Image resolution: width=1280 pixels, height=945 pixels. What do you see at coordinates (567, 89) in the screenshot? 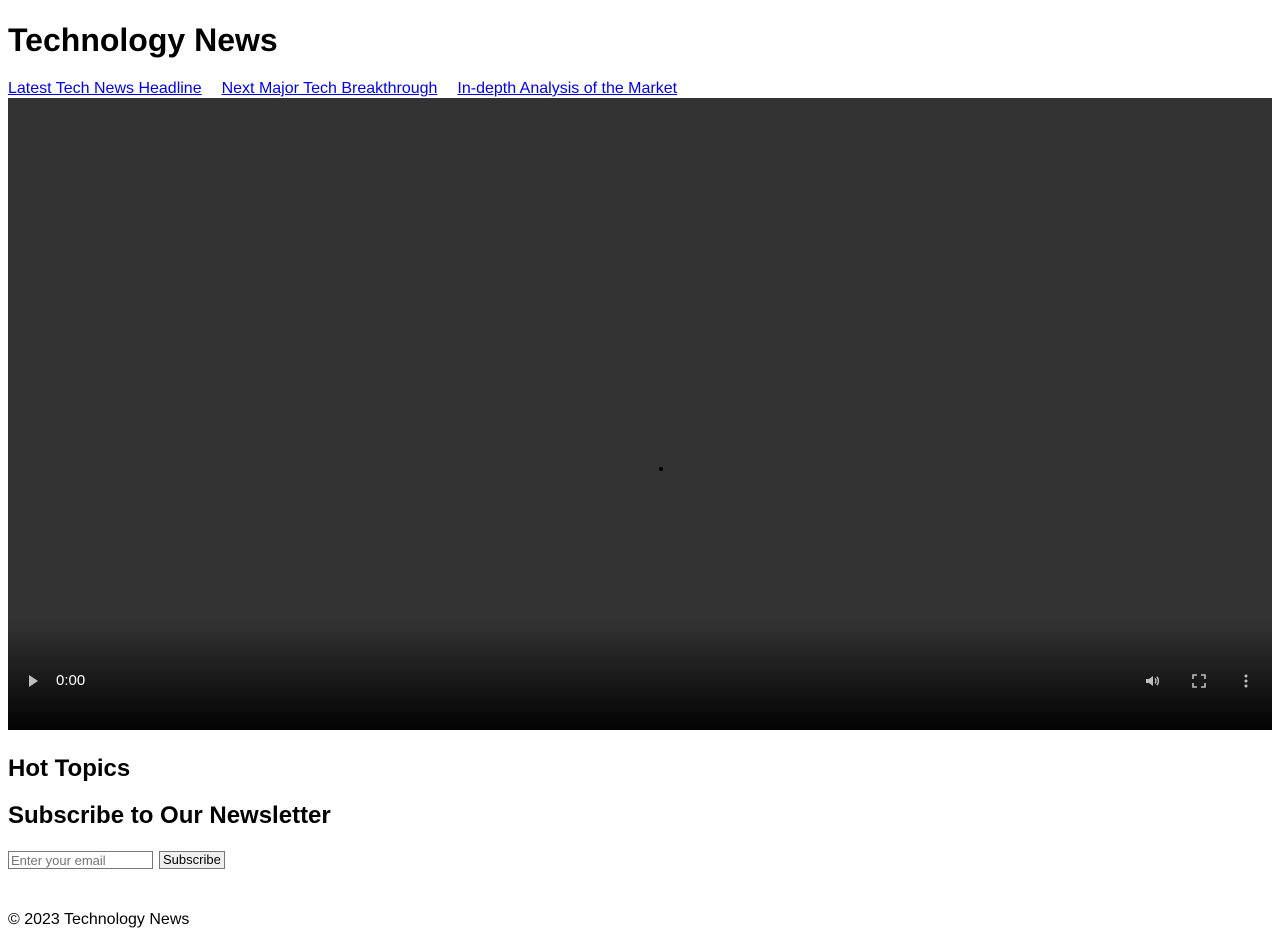
I see `nav-link-market-analysis: In-depth Analysis of the Market` at bounding box center [567, 89].